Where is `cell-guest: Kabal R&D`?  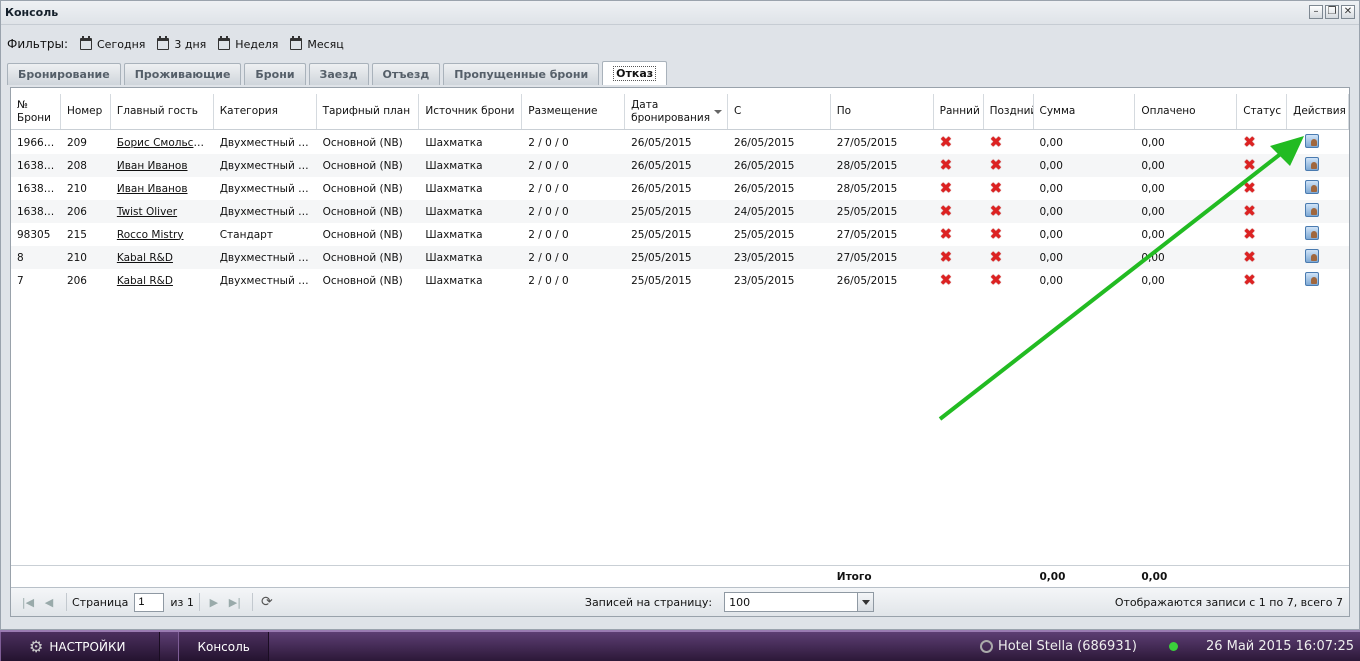
cell-guest: Kabal R&D is located at coordinates (162, 258).